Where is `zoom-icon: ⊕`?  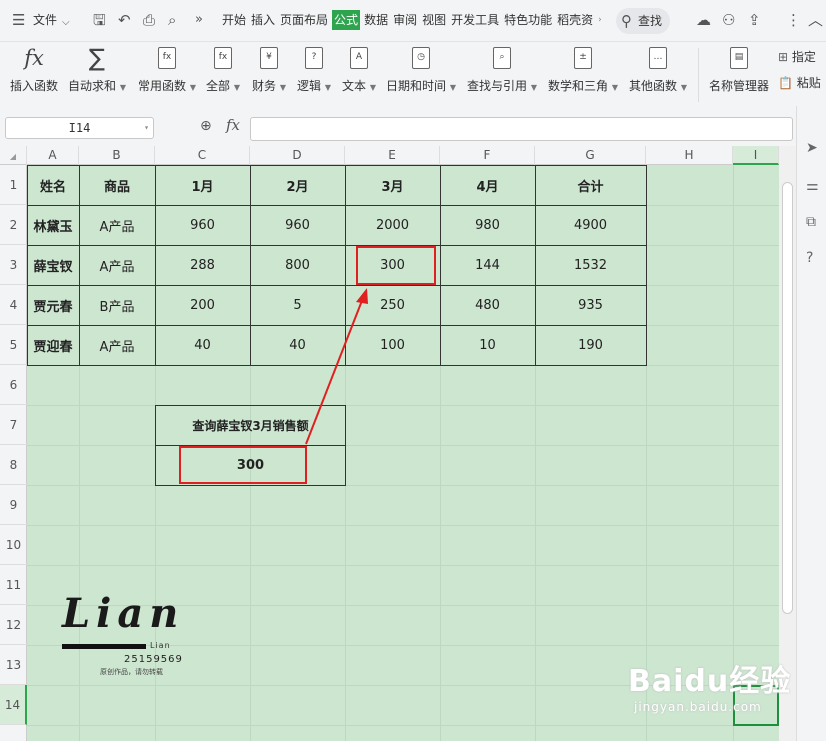
zoom-icon: ⊕ is located at coordinates (206, 126).